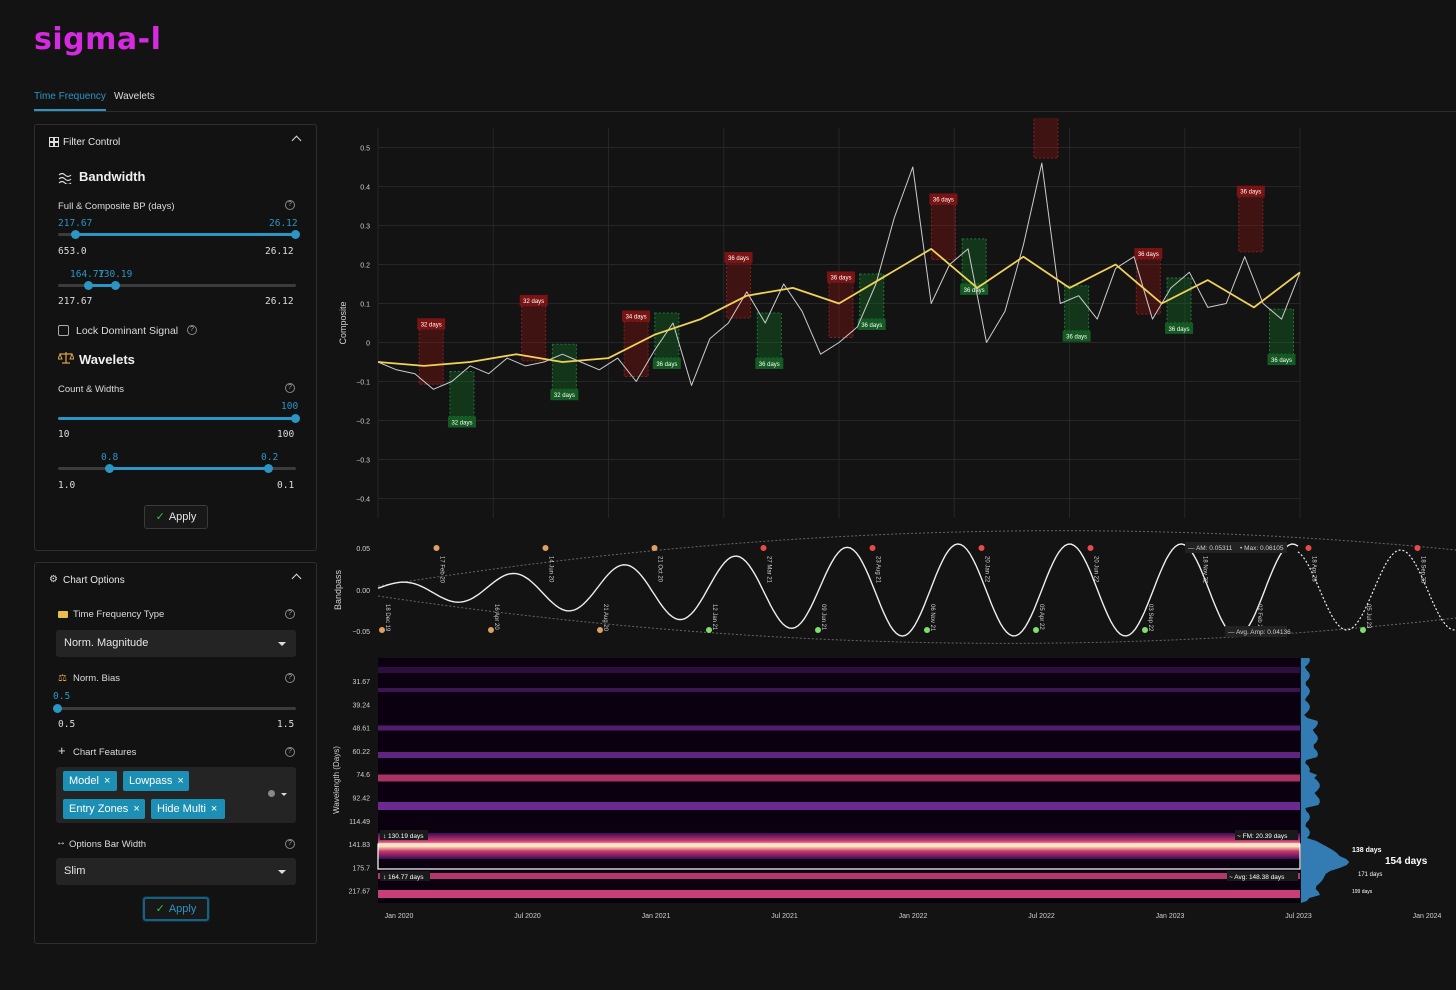 The image size is (1456, 990). What do you see at coordinates (176, 795) in the screenshot?
I see `chart-features-select: Model × Lowpass × Entry Zones × Hide Multi ×` at bounding box center [176, 795].